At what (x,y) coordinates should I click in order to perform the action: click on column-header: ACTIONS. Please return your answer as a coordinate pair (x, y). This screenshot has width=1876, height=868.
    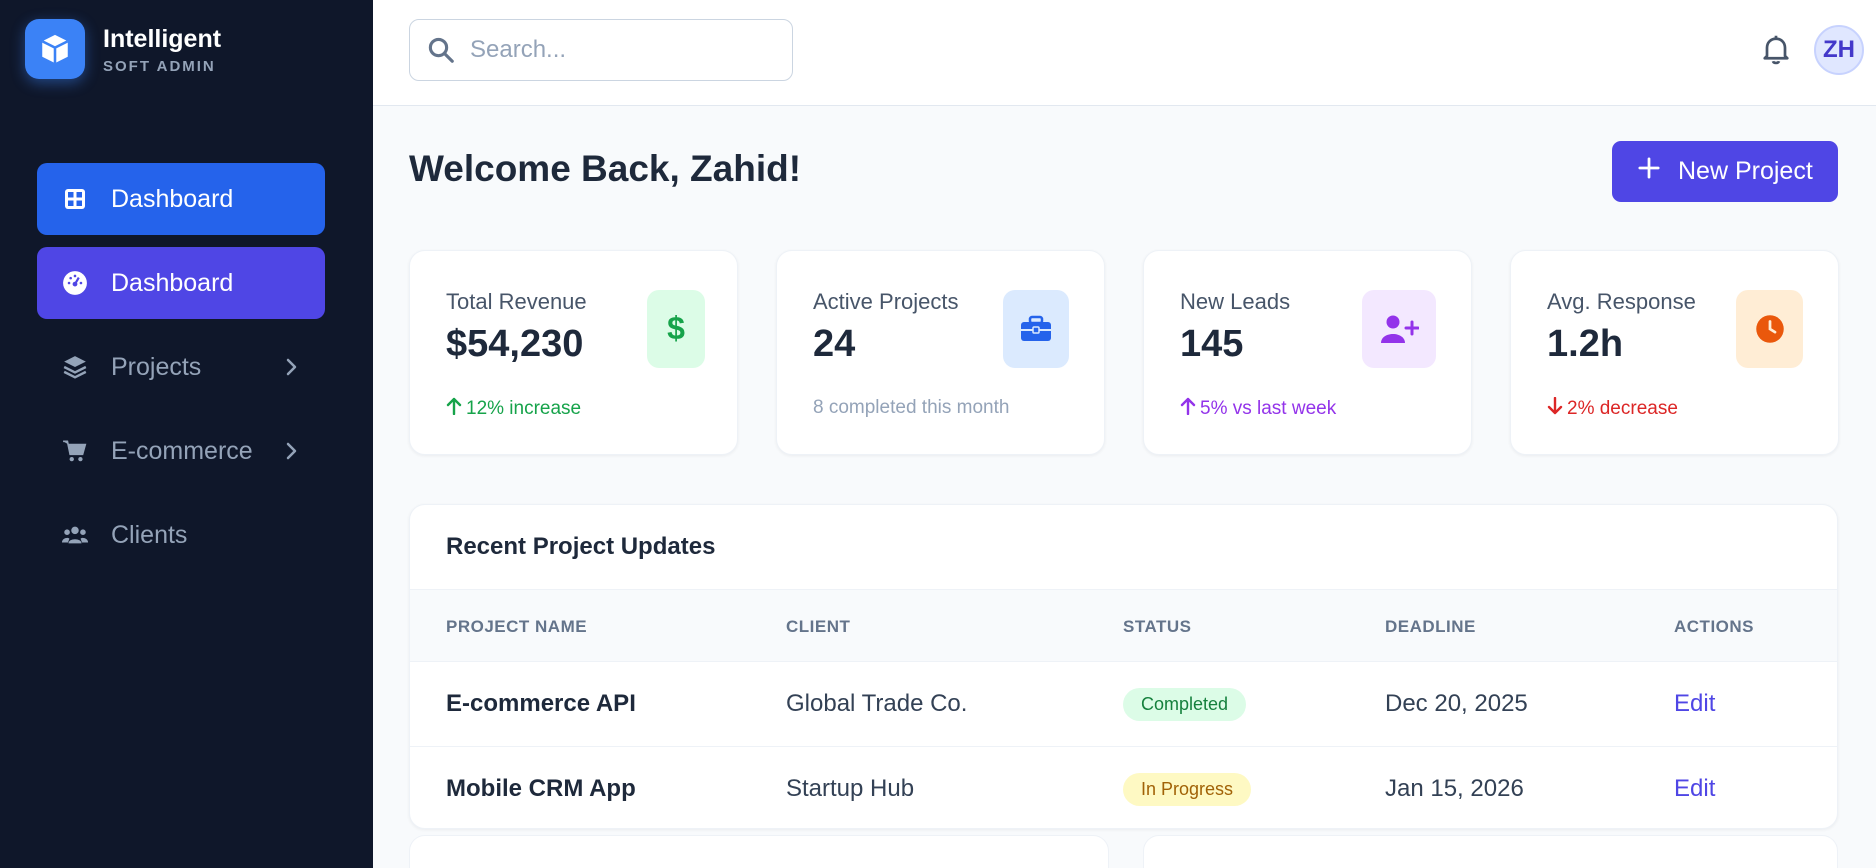
    Looking at the image, I should click on (1714, 626).